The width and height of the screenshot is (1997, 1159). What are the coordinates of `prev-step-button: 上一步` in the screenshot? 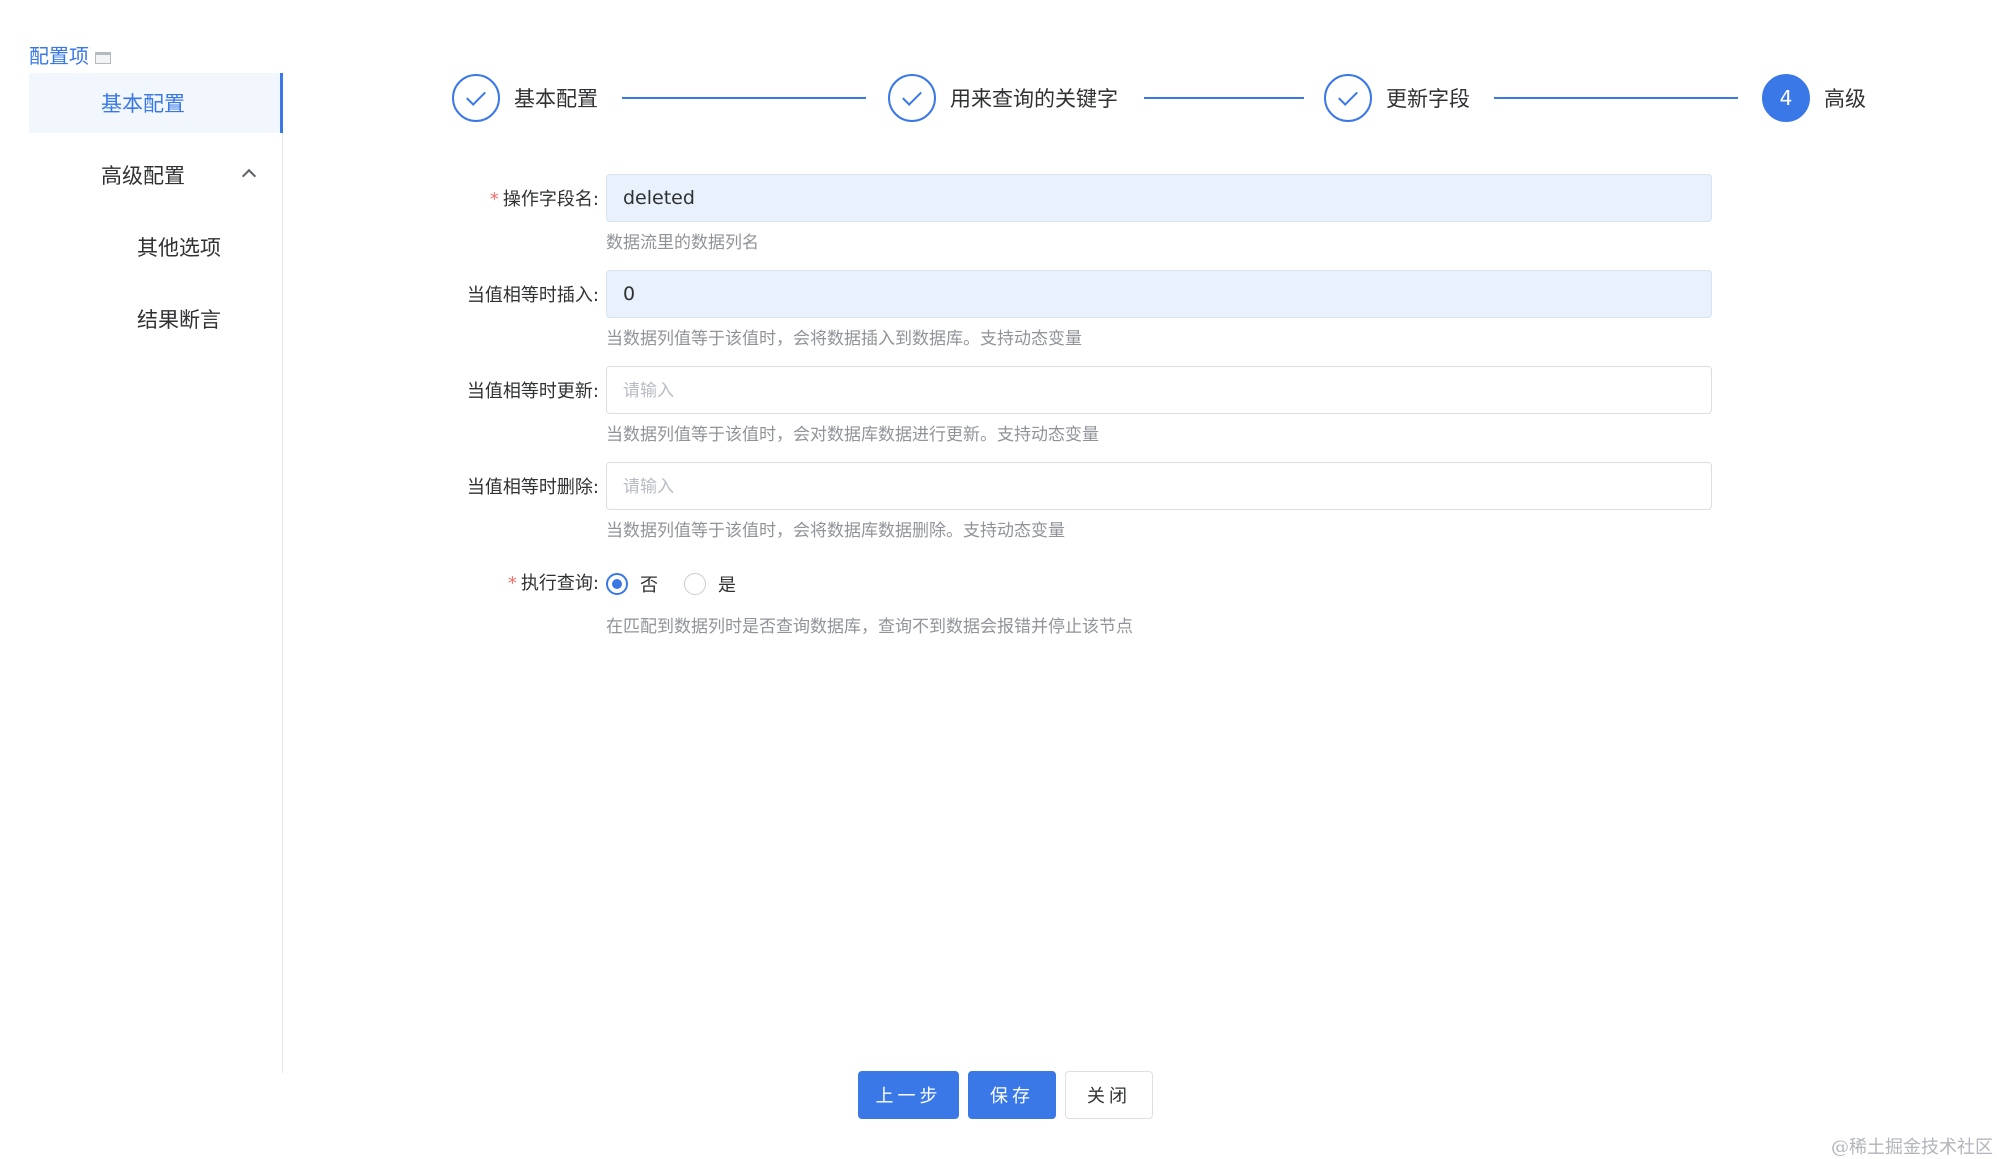 It's located at (908, 1095).